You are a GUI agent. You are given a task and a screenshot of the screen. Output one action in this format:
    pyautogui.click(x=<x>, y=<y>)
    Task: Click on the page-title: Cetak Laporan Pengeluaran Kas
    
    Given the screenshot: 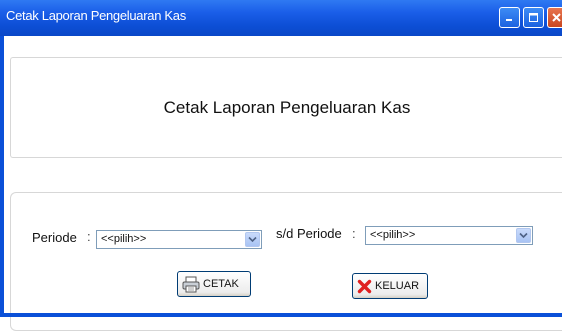 What is the action you would take?
    pyautogui.click(x=287, y=107)
    